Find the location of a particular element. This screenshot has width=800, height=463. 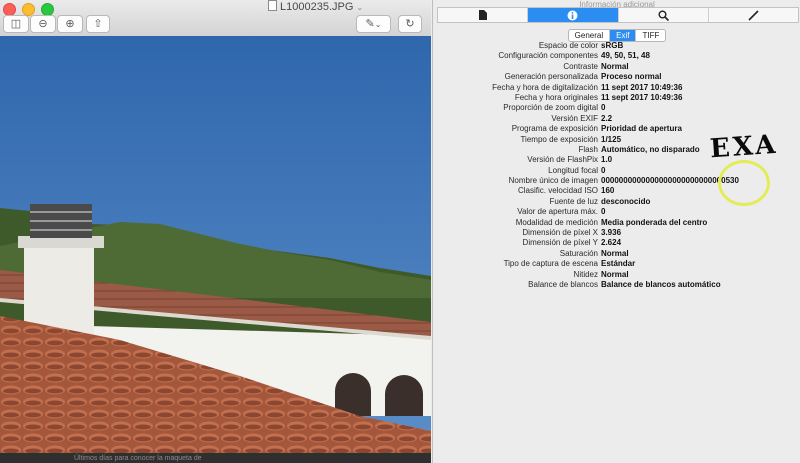

sidebar-toggle-button: ◫ is located at coordinates (16, 24).